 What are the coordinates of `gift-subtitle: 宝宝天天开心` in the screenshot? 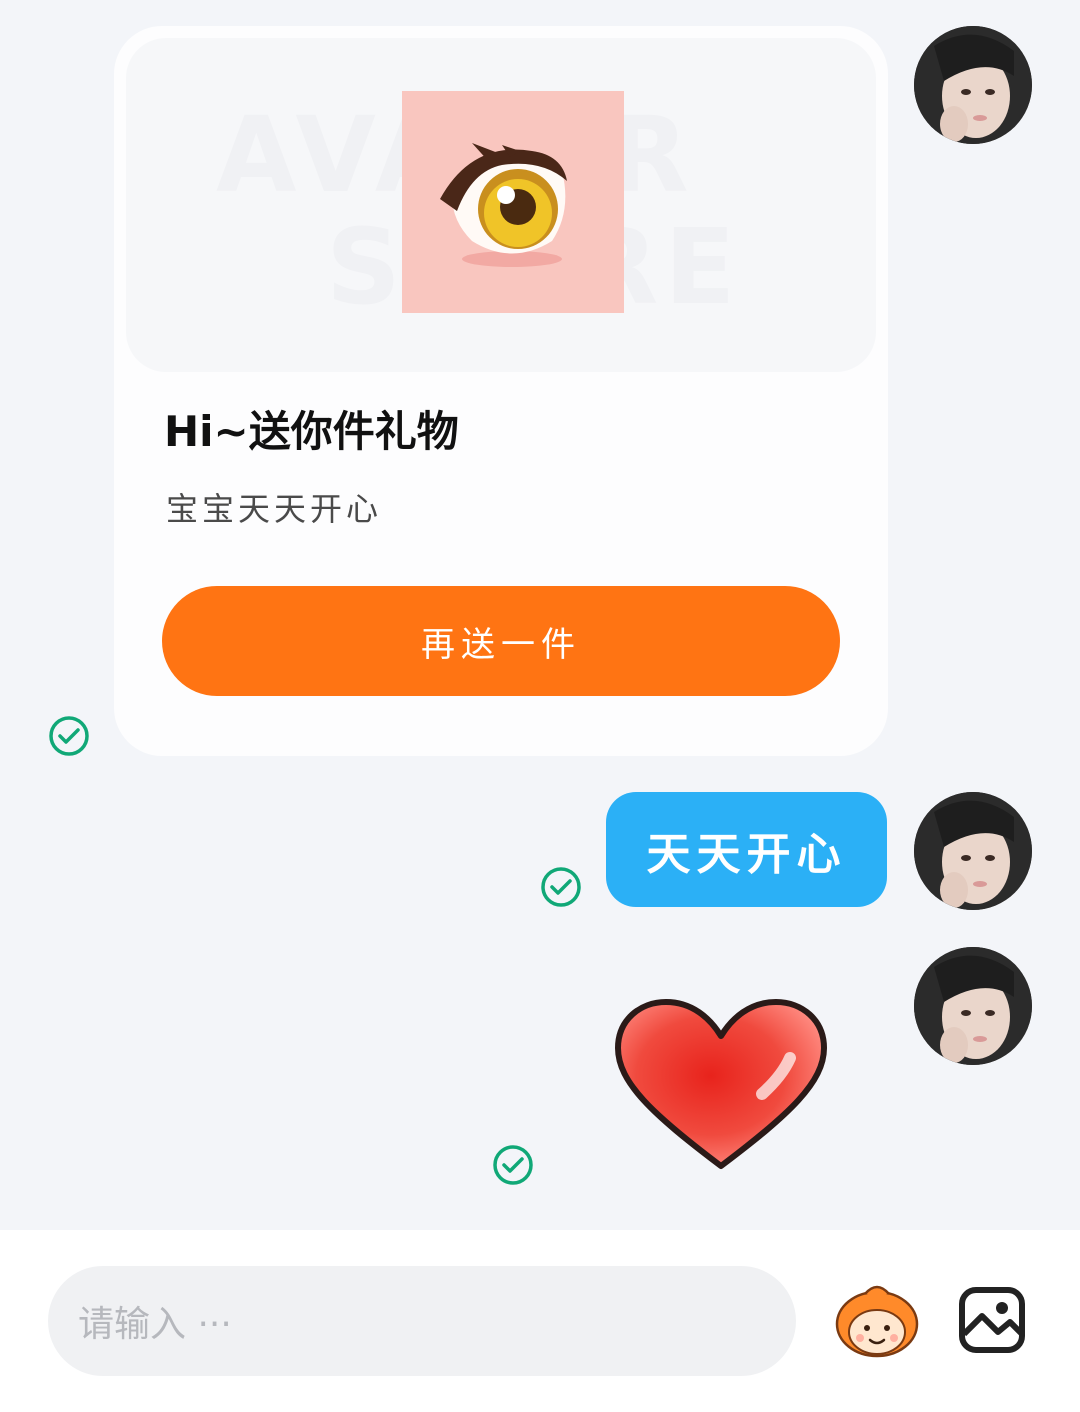 It's located at (274, 509).